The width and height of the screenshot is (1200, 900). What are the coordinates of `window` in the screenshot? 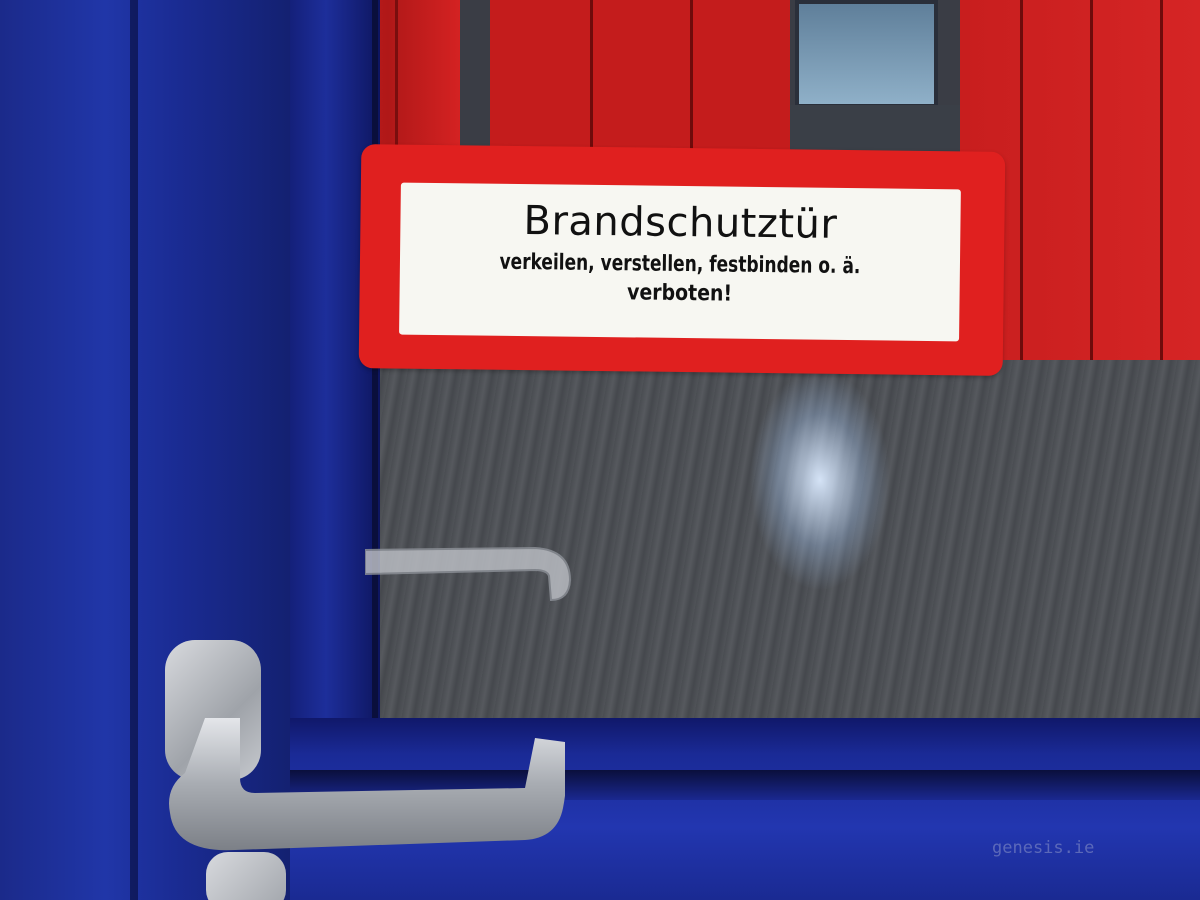 It's located at (866, 54).